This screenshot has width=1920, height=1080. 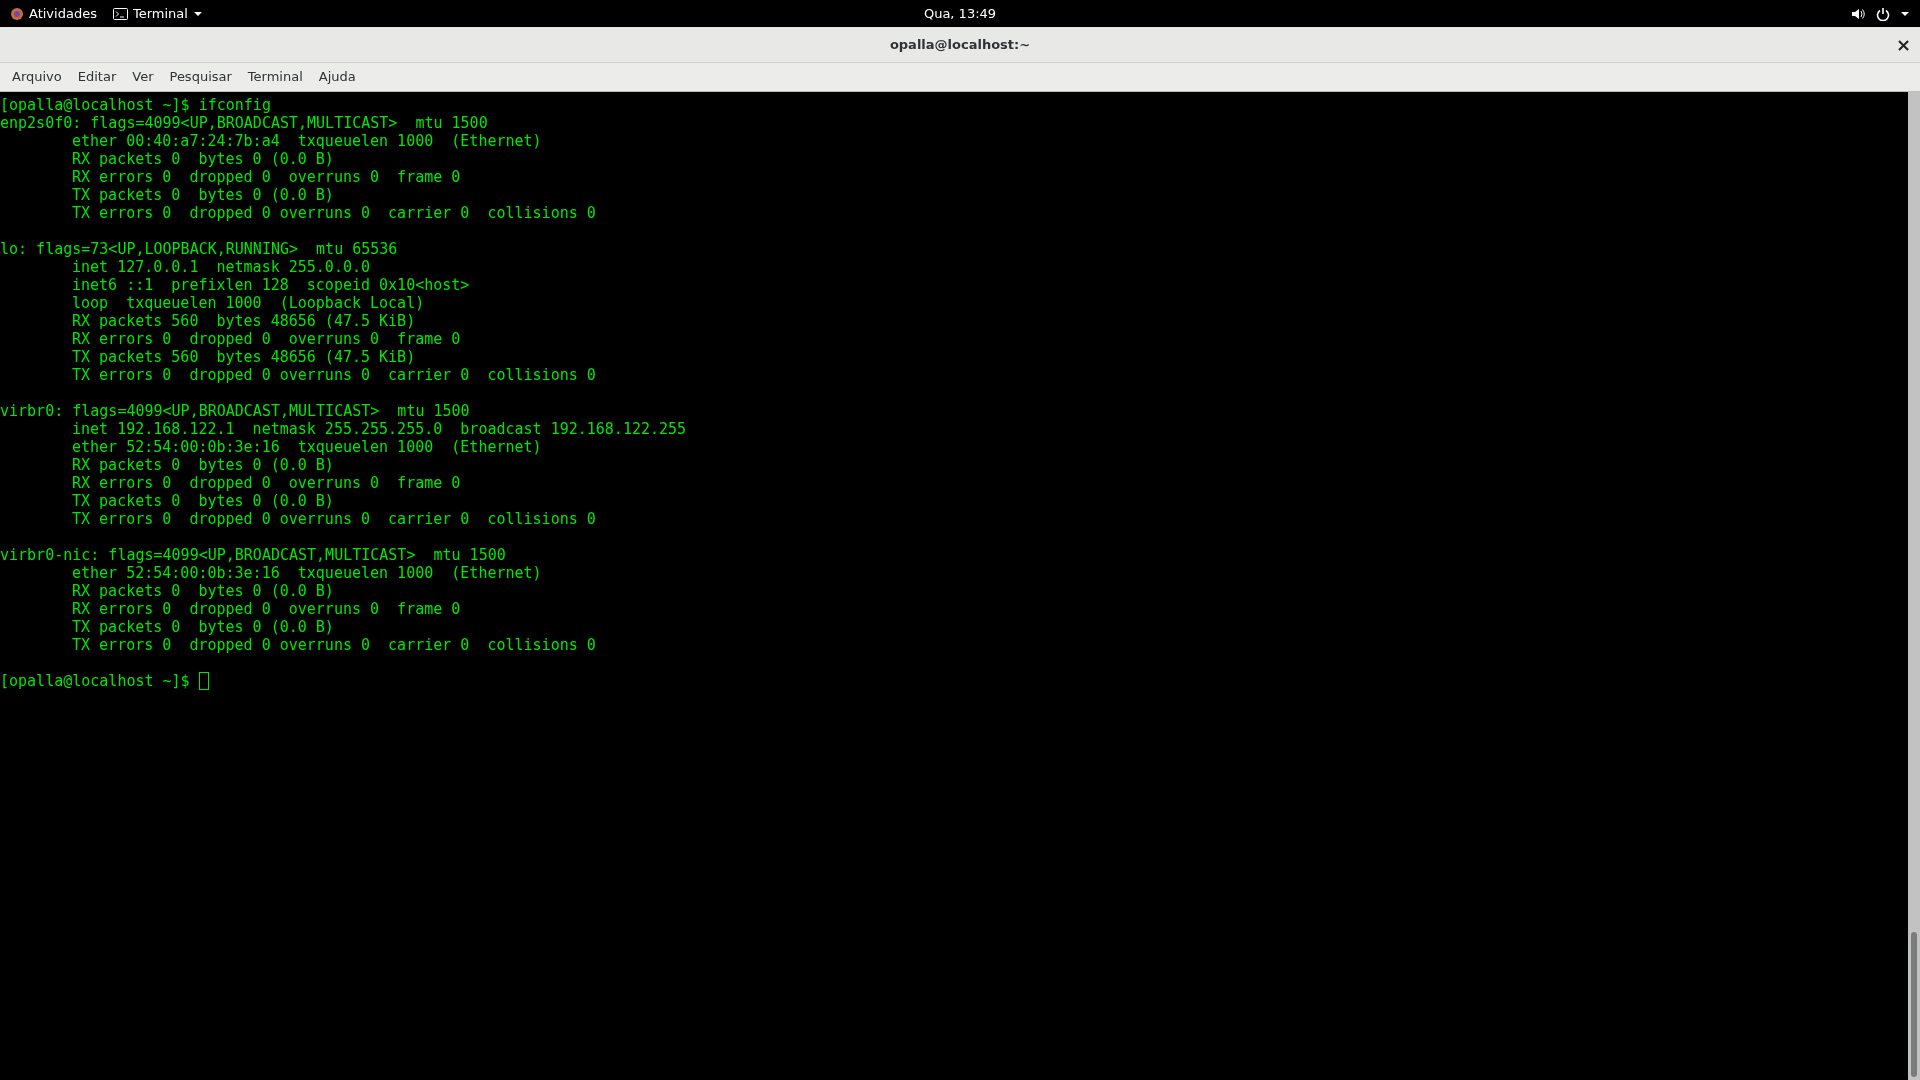 I want to click on menu-item: Ajuda, so click(x=337, y=77).